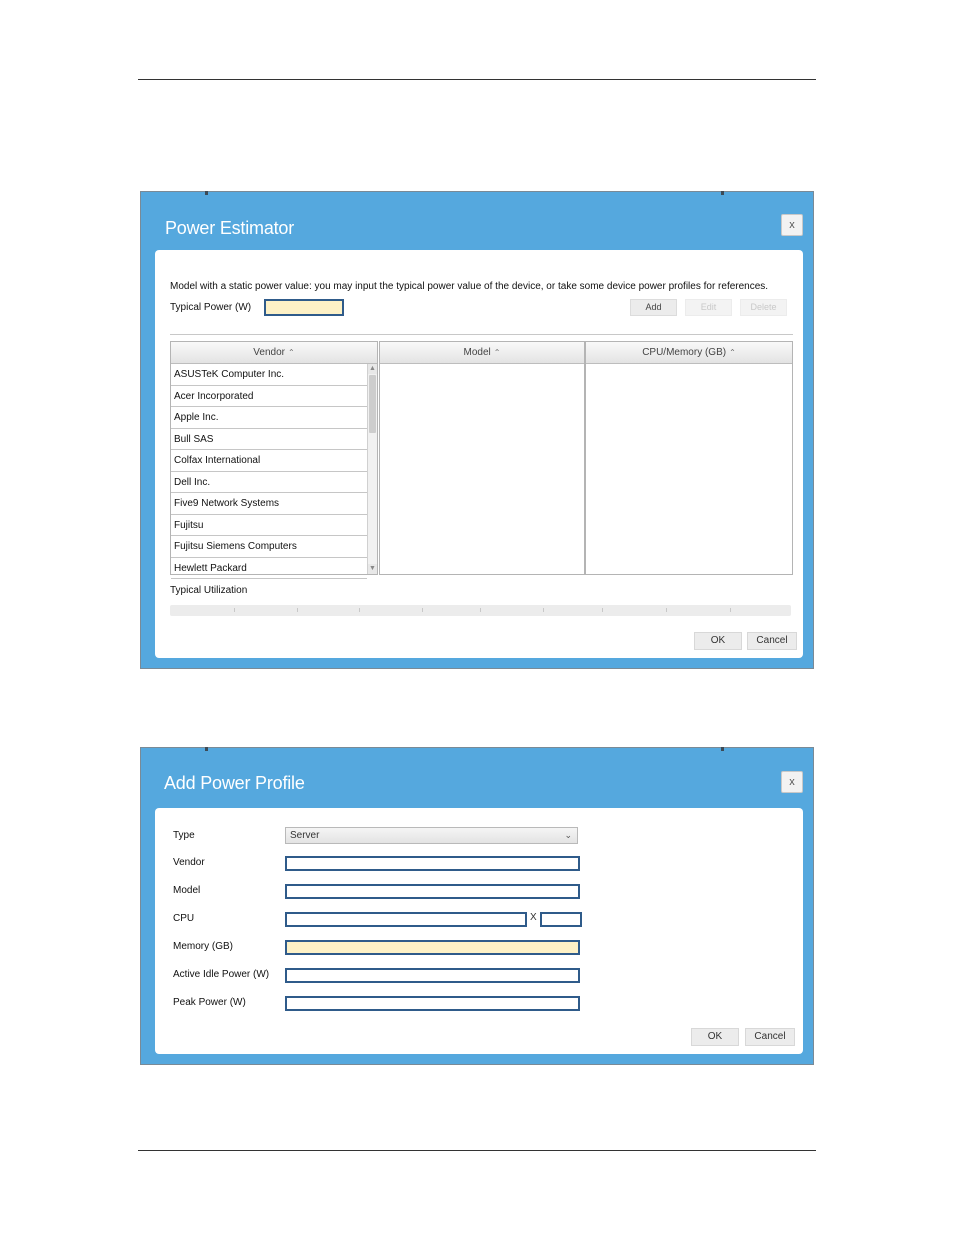 This screenshot has height=1235, width=954. I want to click on cpu-label: CPU, so click(184, 918).